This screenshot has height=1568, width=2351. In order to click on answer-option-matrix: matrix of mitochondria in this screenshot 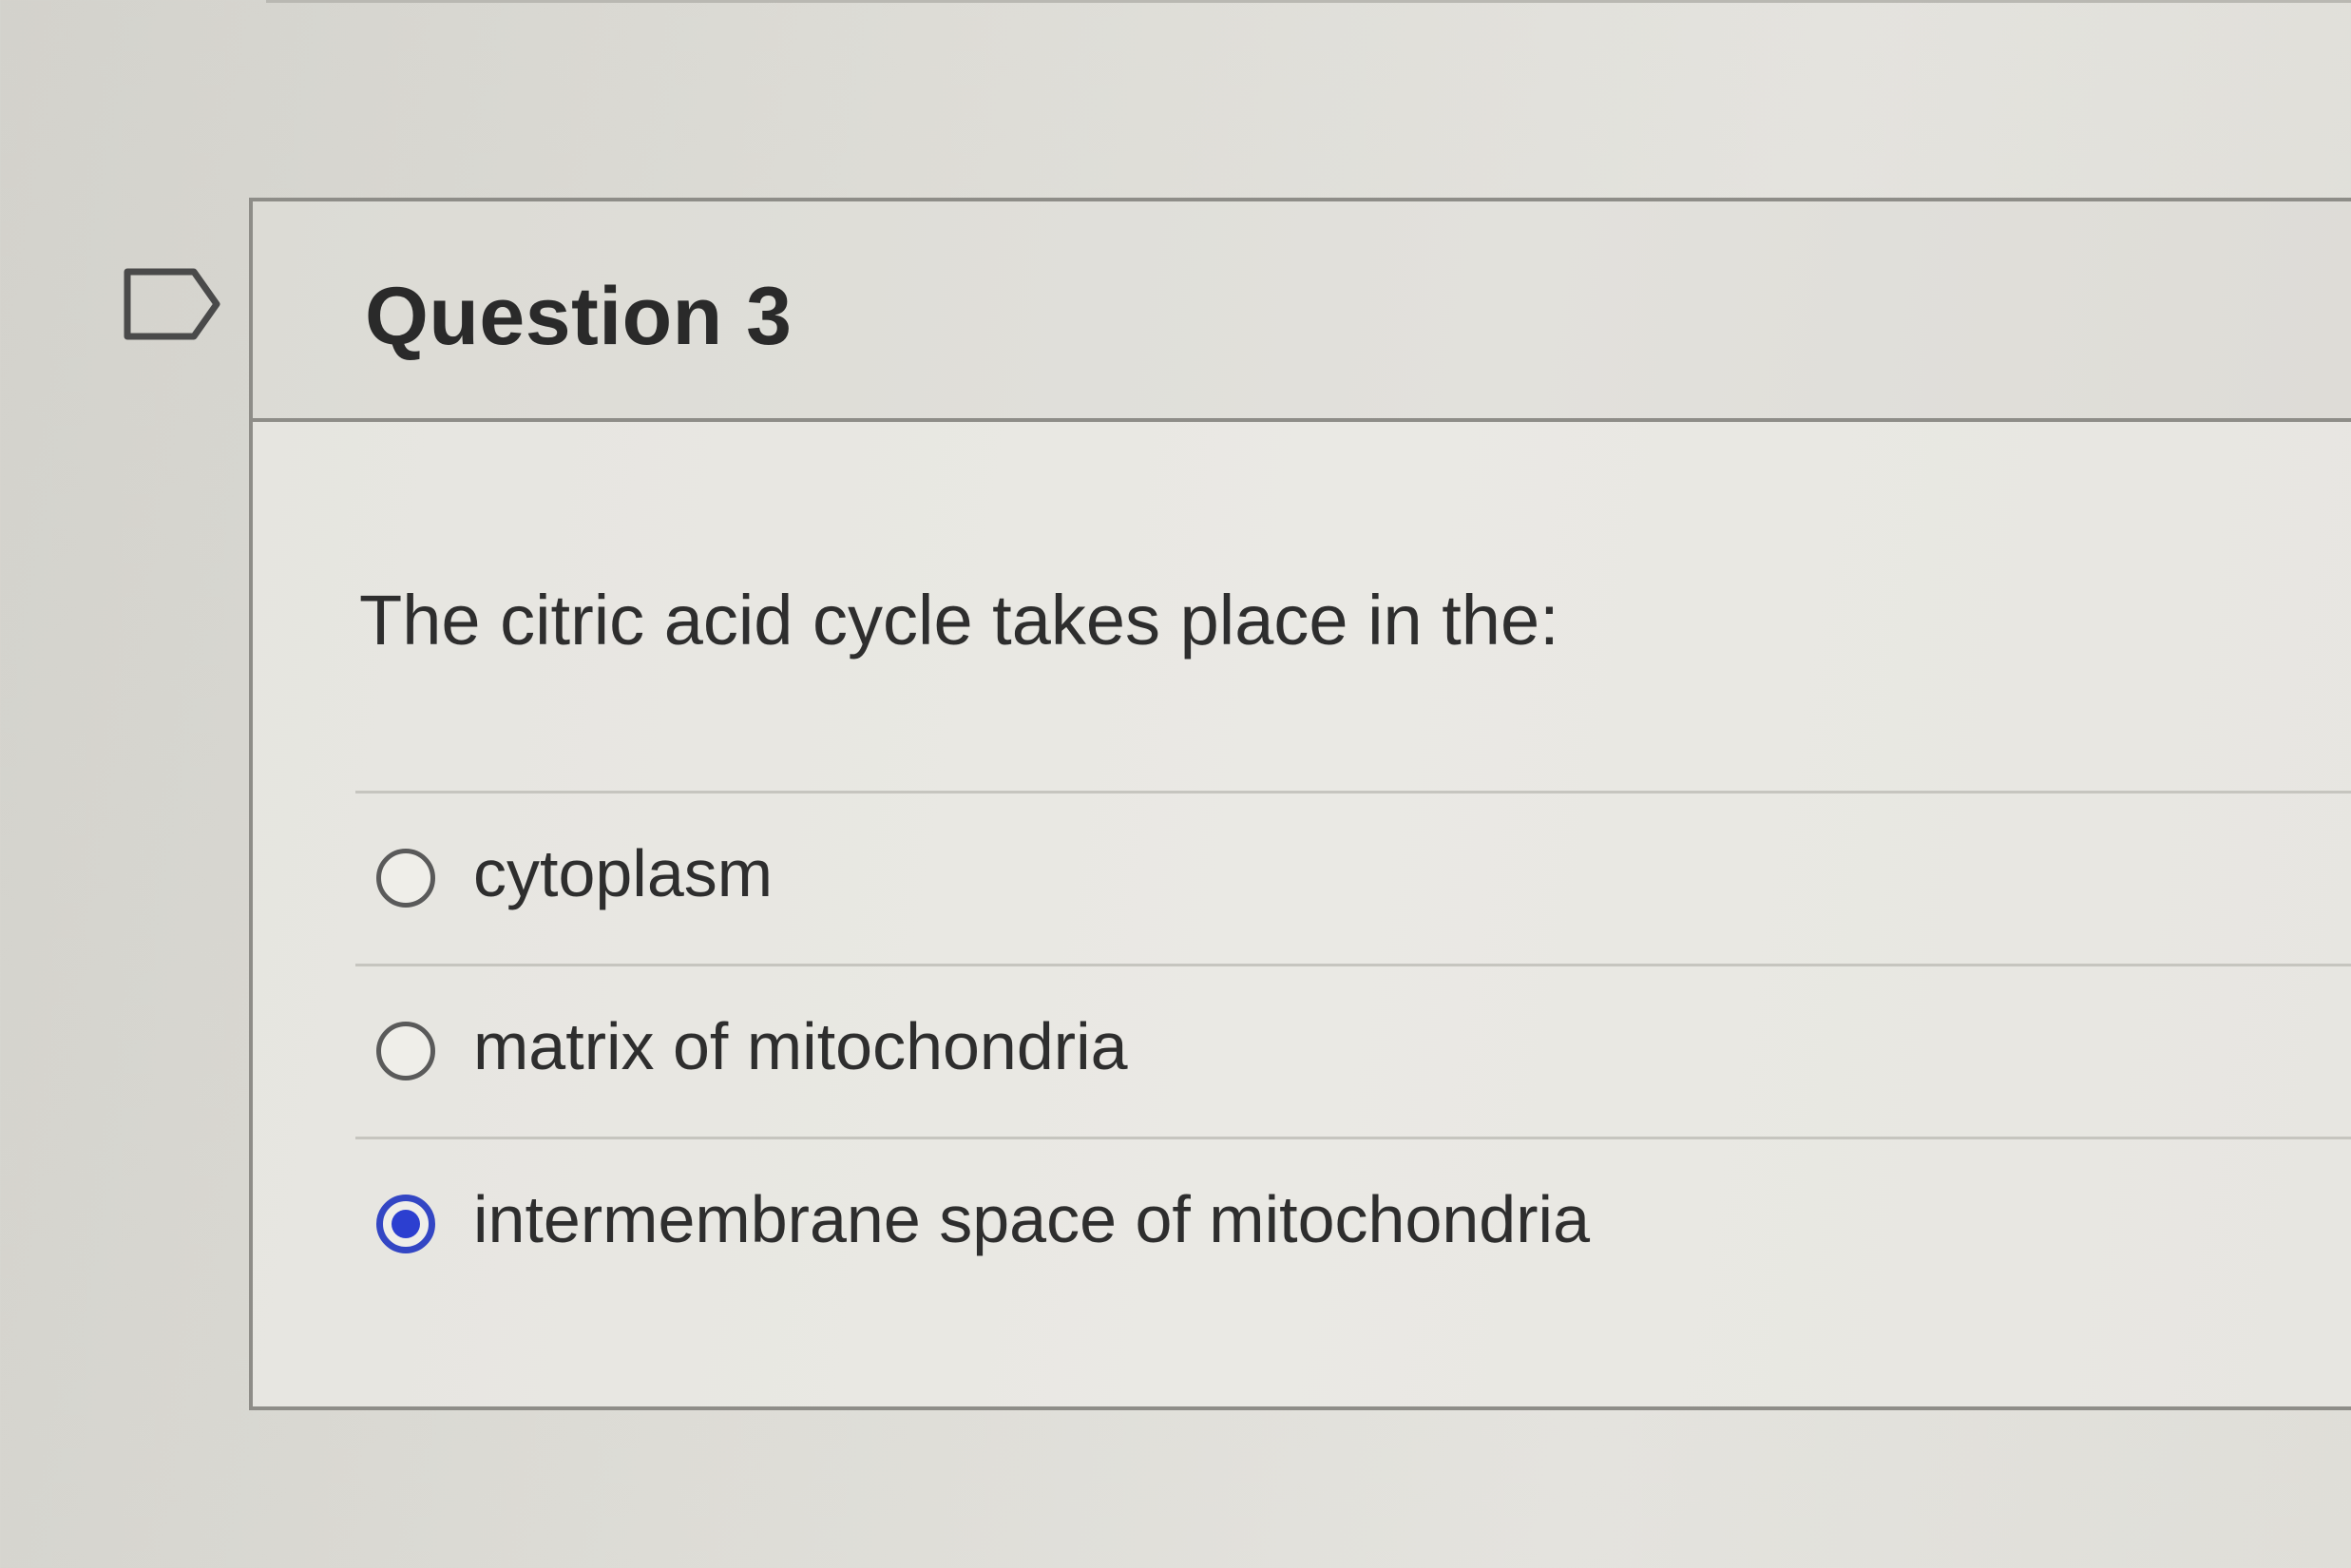, I will do `click(1353, 1051)`.